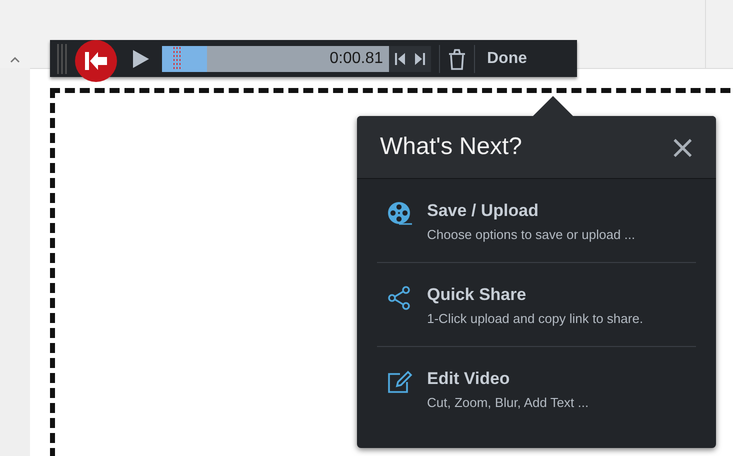 This screenshot has width=733, height=456. What do you see at coordinates (15, 59) in the screenshot?
I see `collapse-icon` at bounding box center [15, 59].